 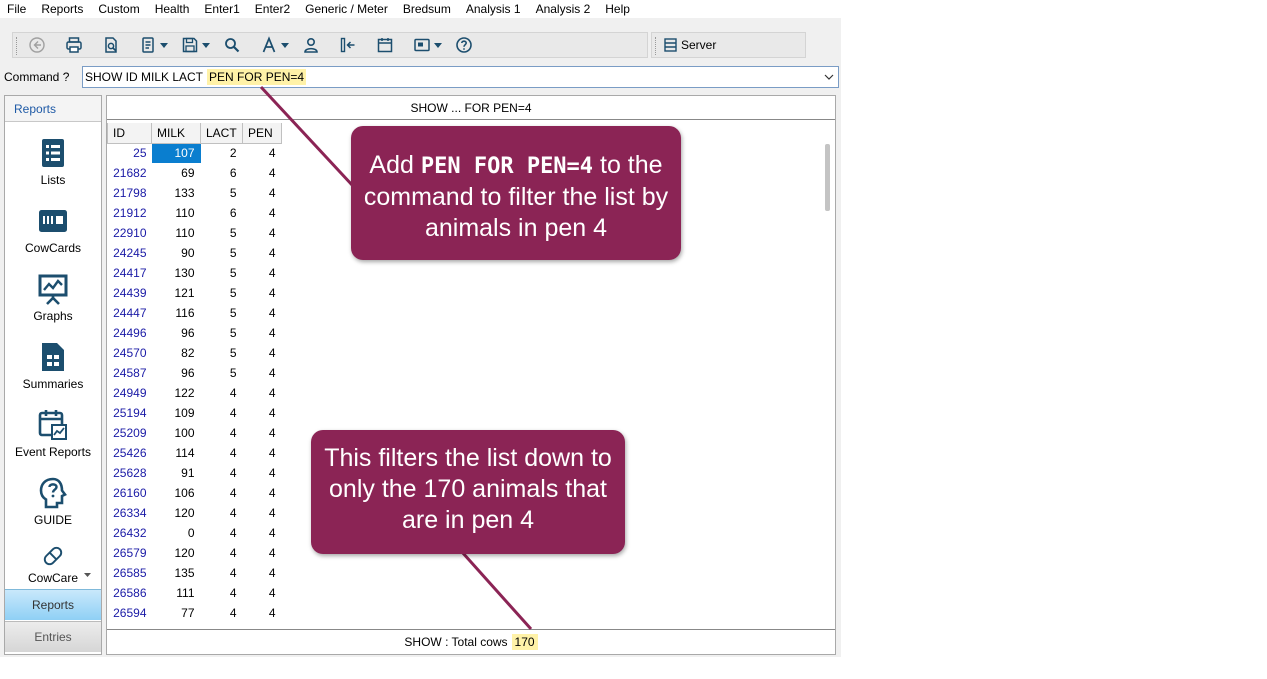 I want to click on report-button, so click(x=147, y=45).